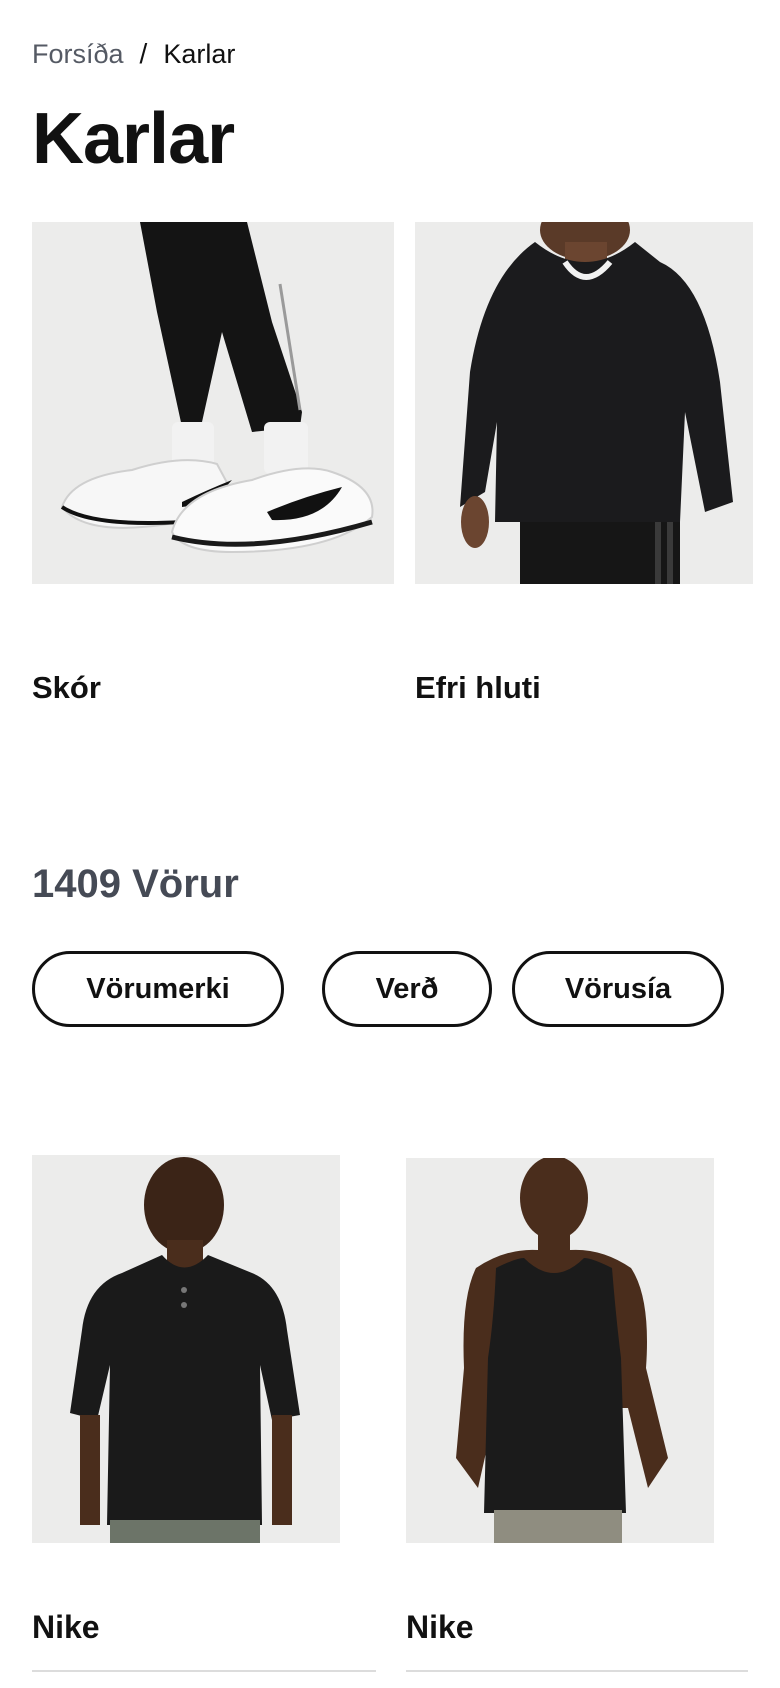 The width and height of the screenshot is (780, 1688). What do you see at coordinates (78, 54) in the screenshot?
I see `breadcrumb-home-link: Forsíða` at bounding box center [78, 54].